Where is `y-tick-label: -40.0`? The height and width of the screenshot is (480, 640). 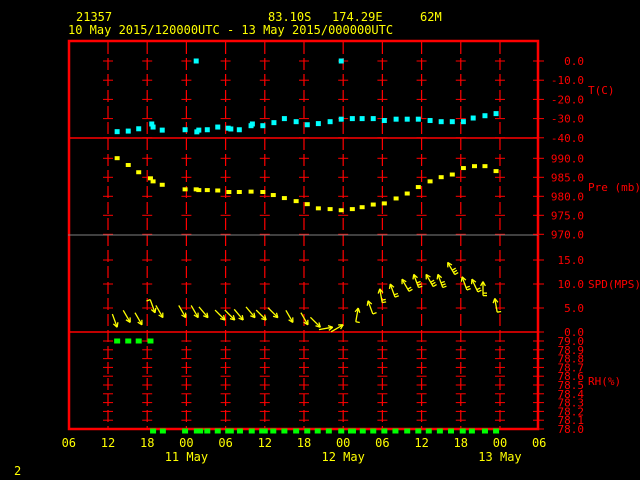 y-tick-label: -40.0 is located at coordinates (567, 138).